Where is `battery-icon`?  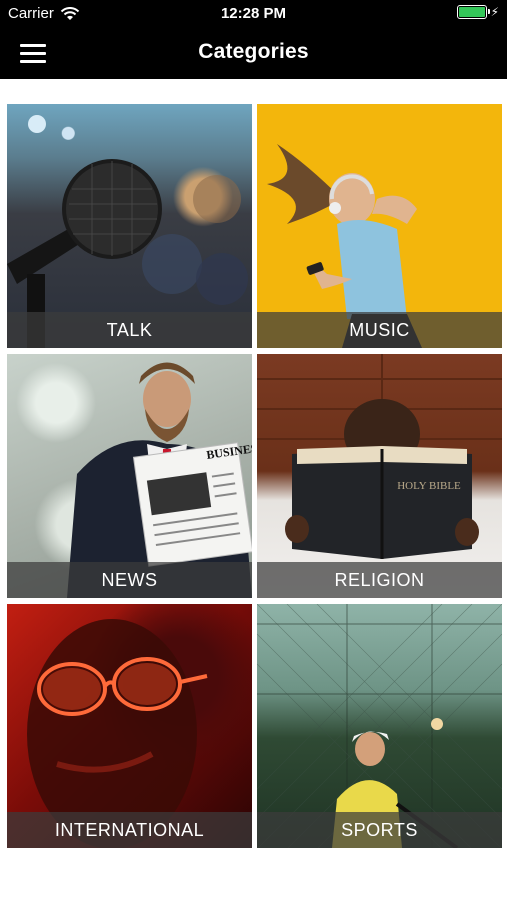 battery-icon is located at coordinates (473, 12).